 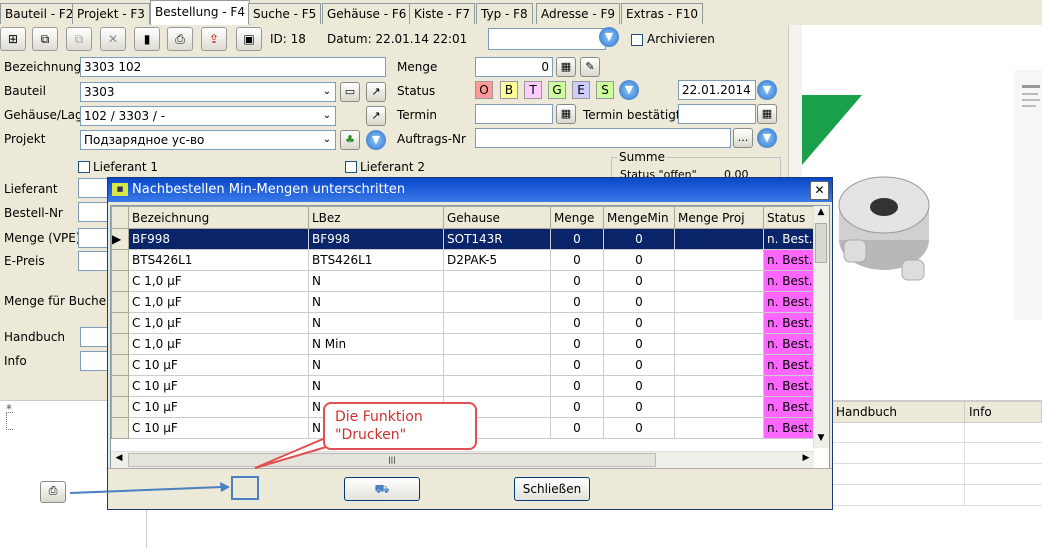 What do you see at coordinates (400, 426) in the screenshot?
I see `drucken-callout: Die Funktion "Drucken"` at bounding box center [400, 426].